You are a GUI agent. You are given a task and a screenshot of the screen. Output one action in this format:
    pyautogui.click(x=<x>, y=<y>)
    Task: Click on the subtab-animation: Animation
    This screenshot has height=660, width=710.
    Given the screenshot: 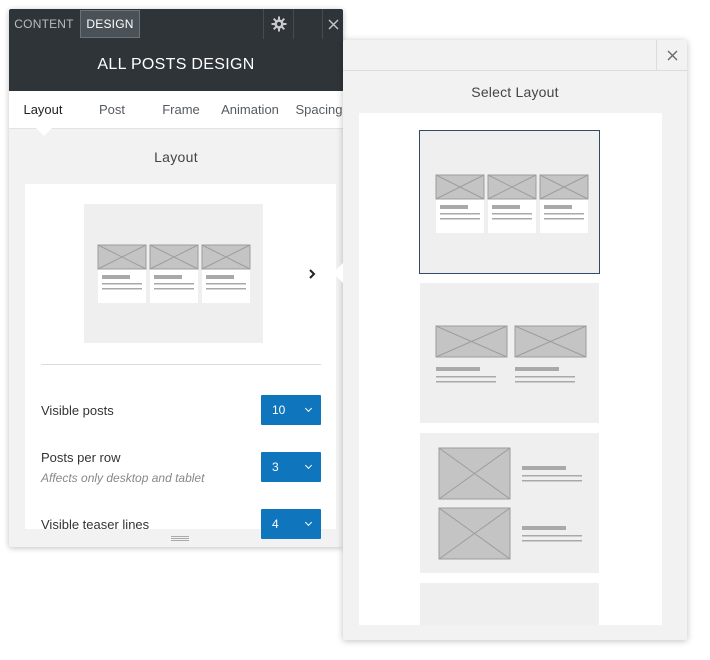 What is the action you would take?
    pyautogui.click(x=250, y=110)
    